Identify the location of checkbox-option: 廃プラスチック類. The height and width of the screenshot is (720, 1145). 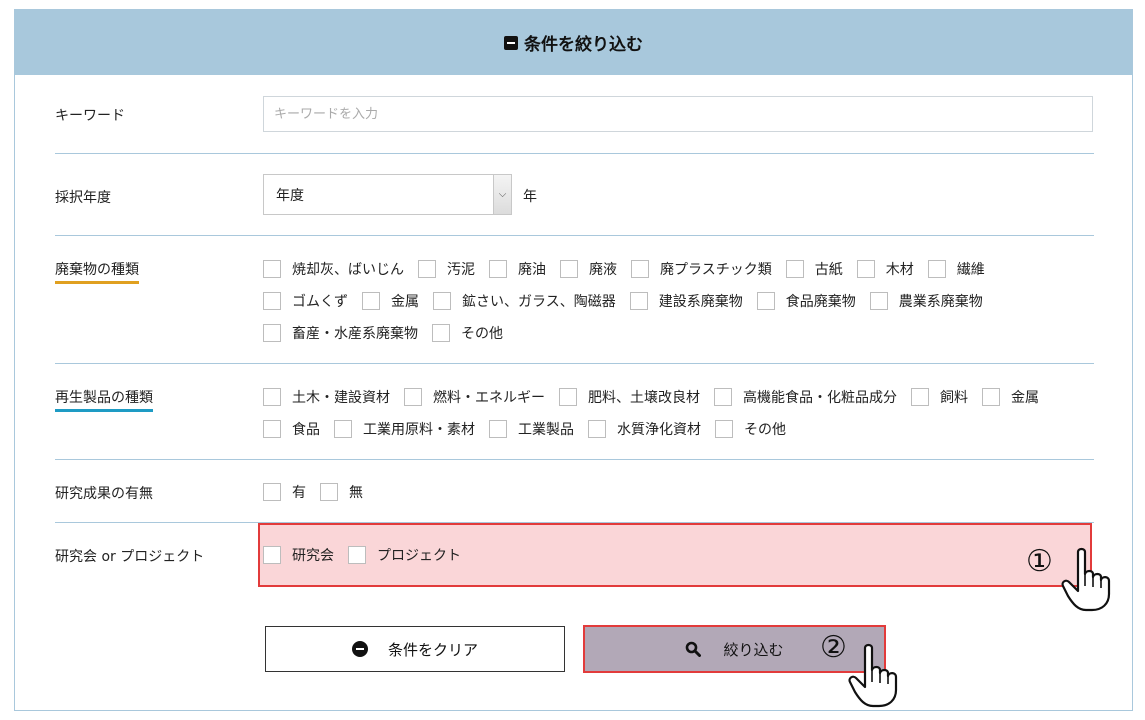
(701, 269).